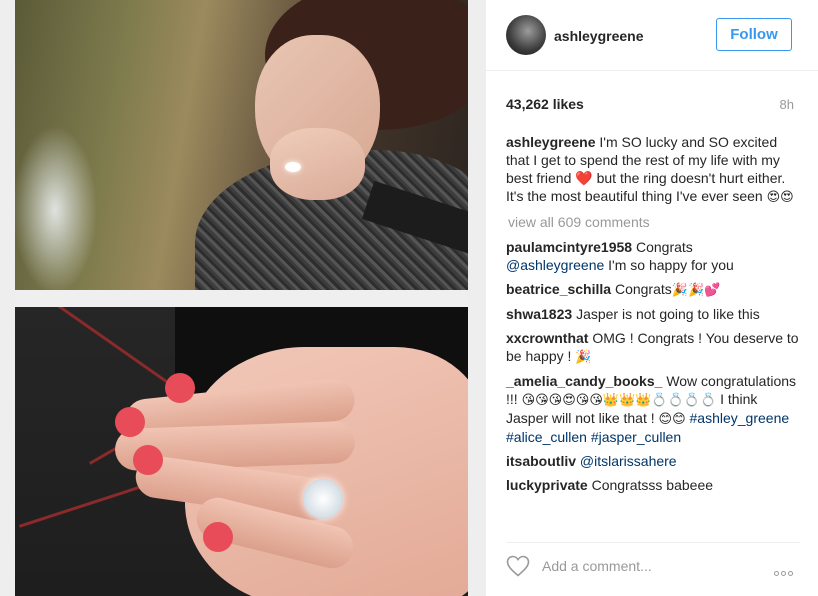  Describe the element at coordinates (740, 418) in the screenshot. I see `hashtag-link: #ashley_greene` at that location.